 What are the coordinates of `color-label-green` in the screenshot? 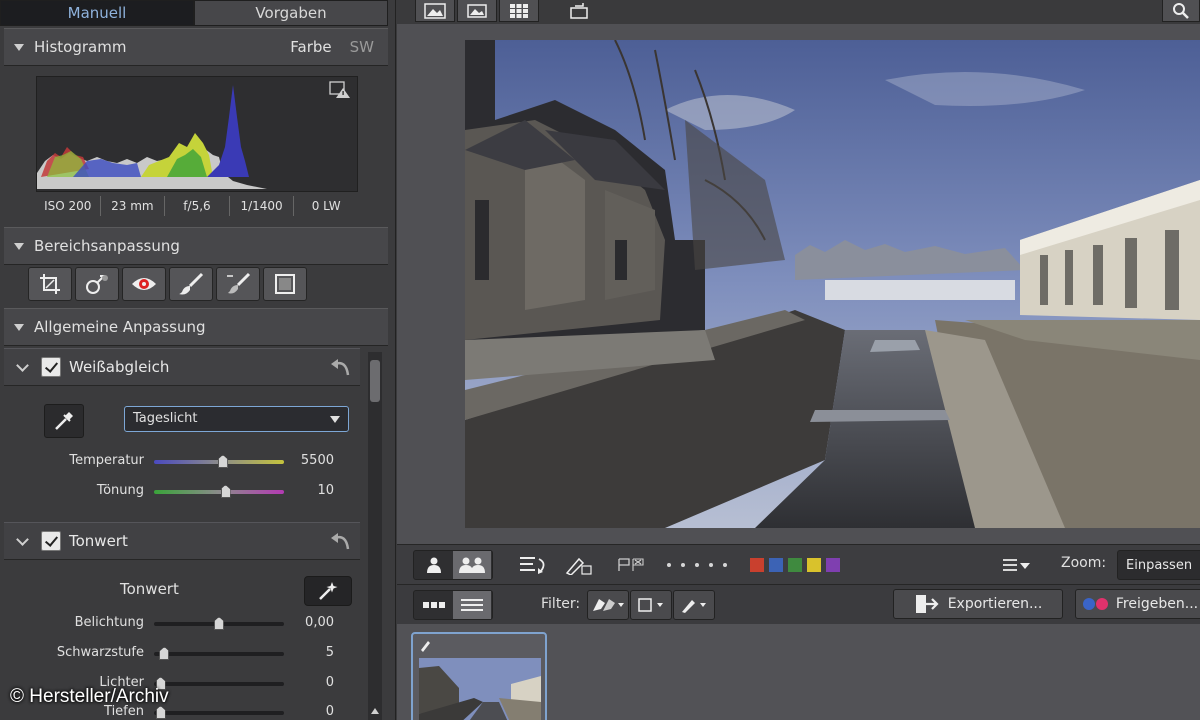 It's located at (795, 565).